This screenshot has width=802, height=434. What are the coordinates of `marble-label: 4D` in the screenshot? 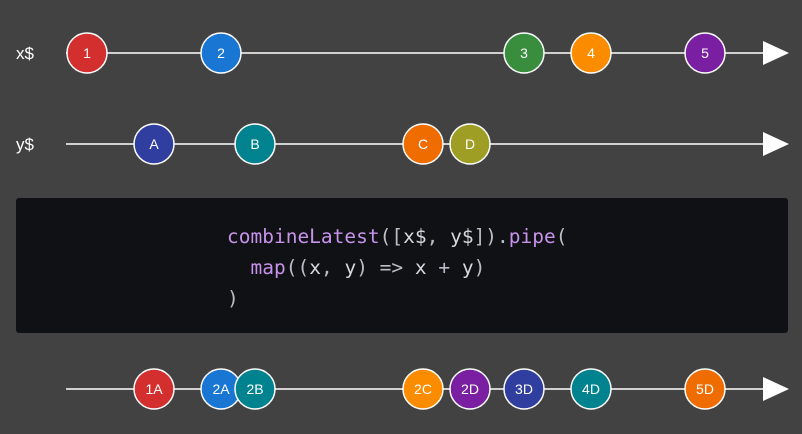 It's located at (591, 389).